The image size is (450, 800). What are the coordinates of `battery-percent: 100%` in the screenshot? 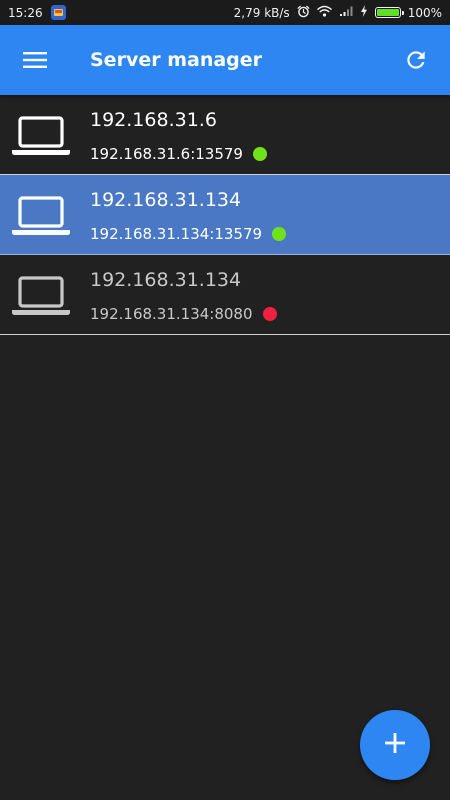 It's located at (424, 12).